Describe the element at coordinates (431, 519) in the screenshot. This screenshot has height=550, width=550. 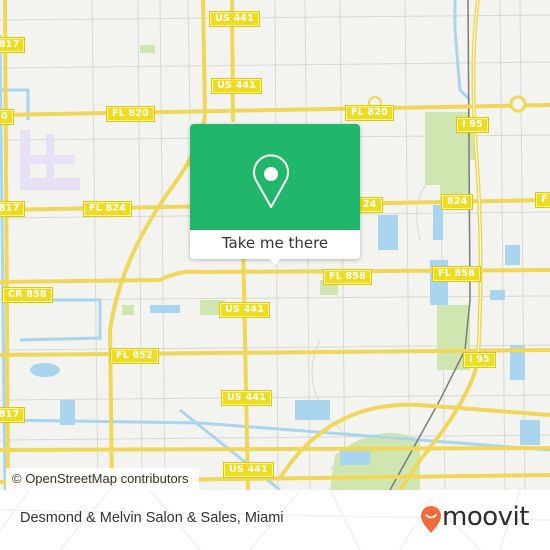
I see `moovit-pin-icon` at that location.